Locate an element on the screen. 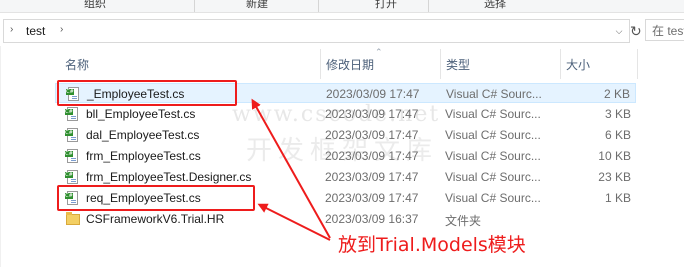 Image resolution: width=684 pixels, height=267 pixels. pane-edge is located at coordinates (0, 156).